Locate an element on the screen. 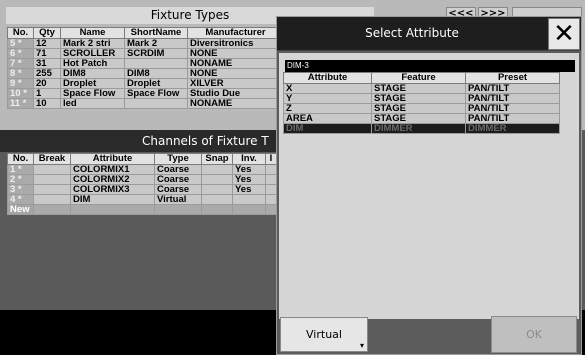  col-header-snap: Snap is located at coordinates (217, 159).